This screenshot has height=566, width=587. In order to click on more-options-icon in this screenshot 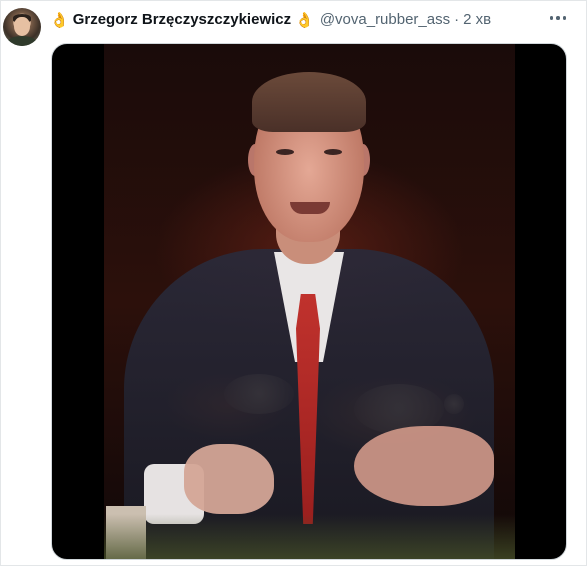, I will do `click(558, 18)`.